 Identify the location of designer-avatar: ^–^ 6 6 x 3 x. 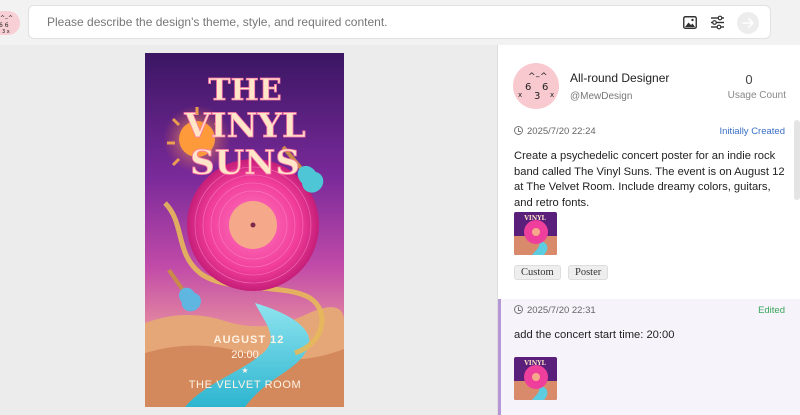
(536, 86).